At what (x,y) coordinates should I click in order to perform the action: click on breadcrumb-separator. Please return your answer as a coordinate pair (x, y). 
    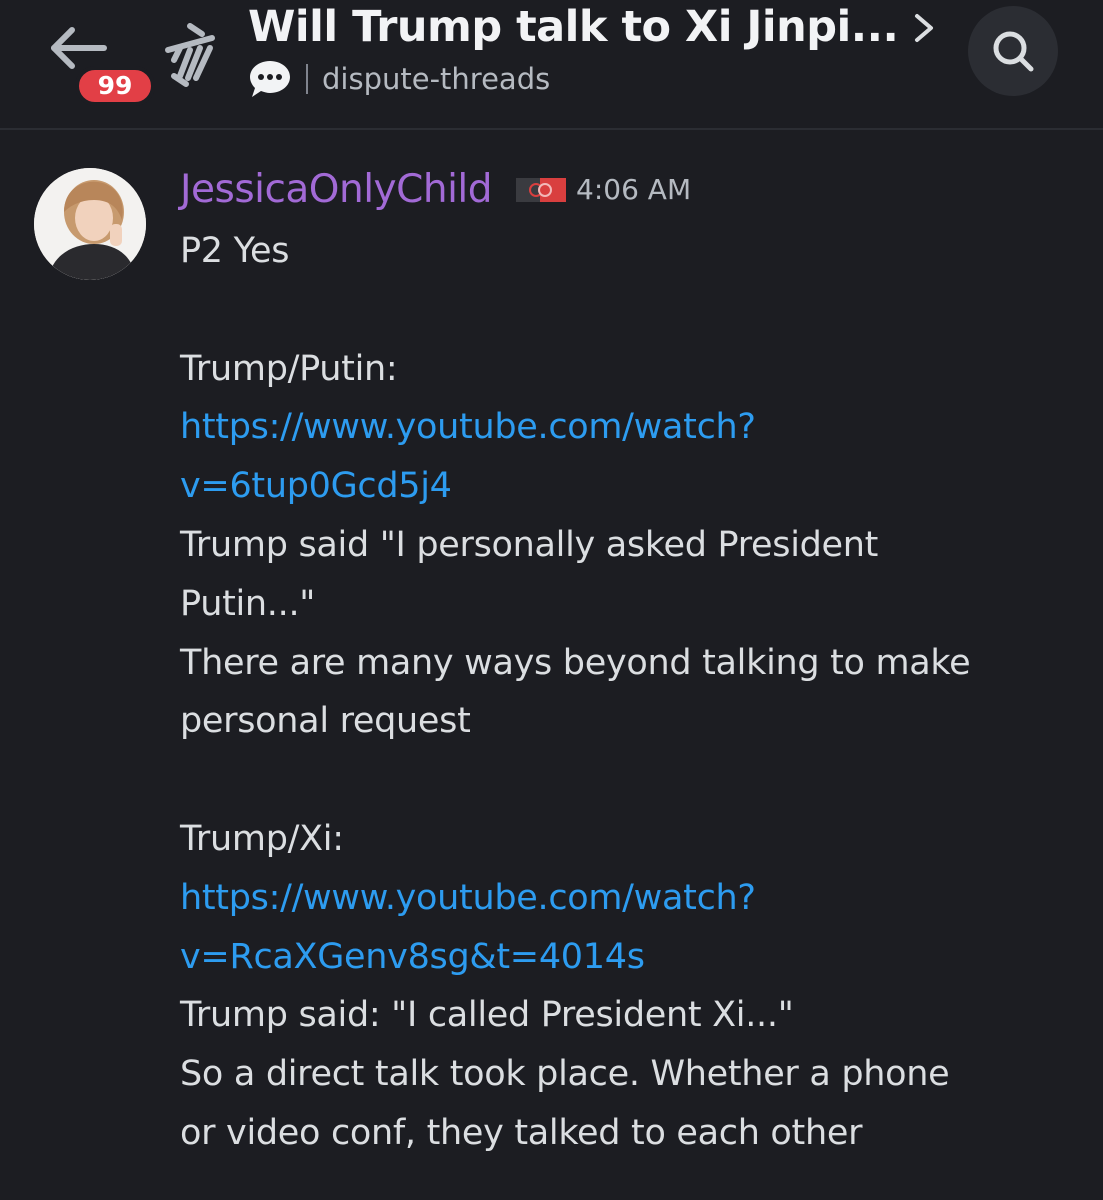
    Looking at the image, I should click on (307, 79).